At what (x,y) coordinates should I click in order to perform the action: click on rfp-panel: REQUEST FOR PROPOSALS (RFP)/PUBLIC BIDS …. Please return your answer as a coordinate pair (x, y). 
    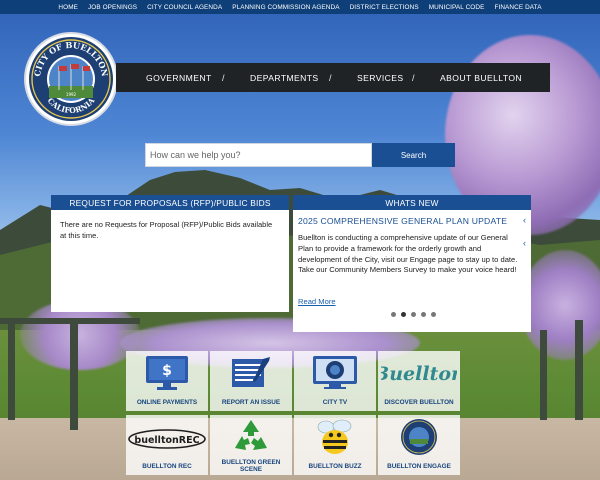
    Looking at the image, I should click on (170, 253).